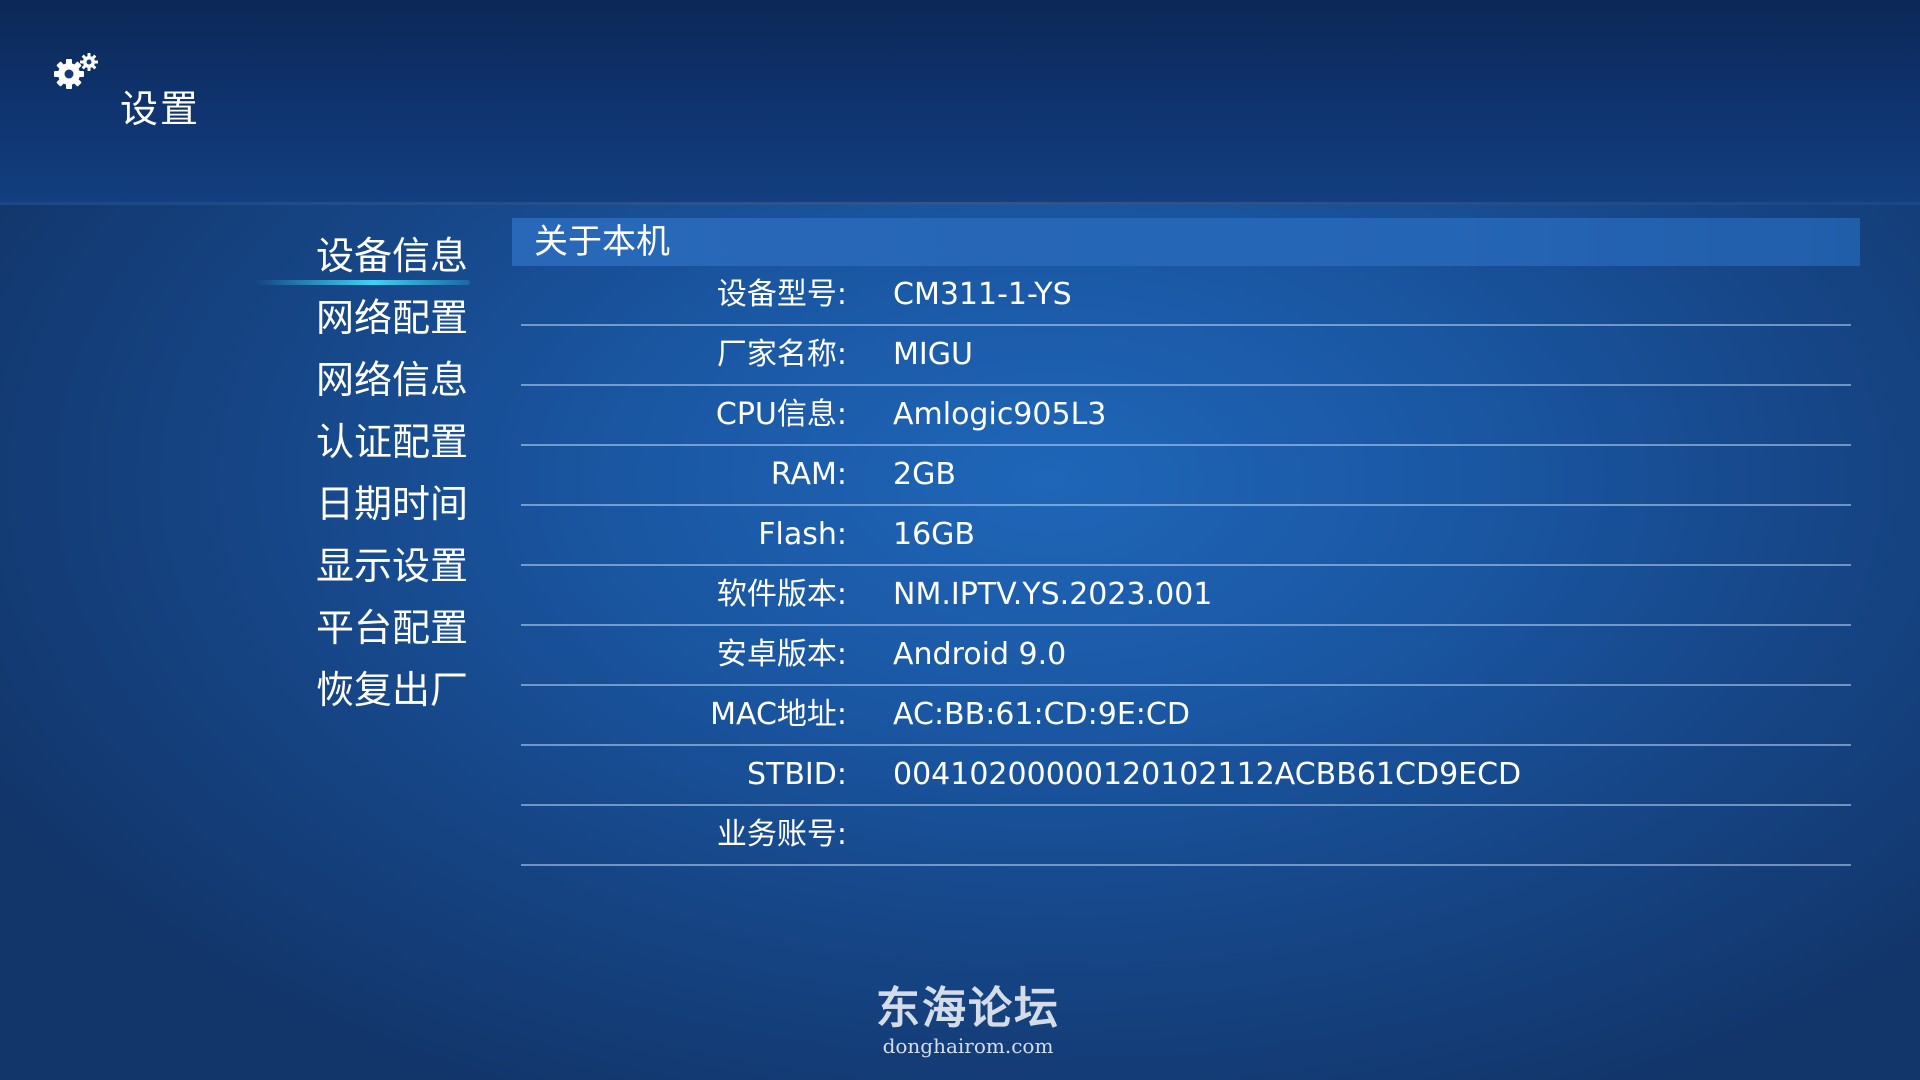 This screenshot has width=1920, height=1080. I want to click on panel-header: 关于本机, so click(1186, 242).